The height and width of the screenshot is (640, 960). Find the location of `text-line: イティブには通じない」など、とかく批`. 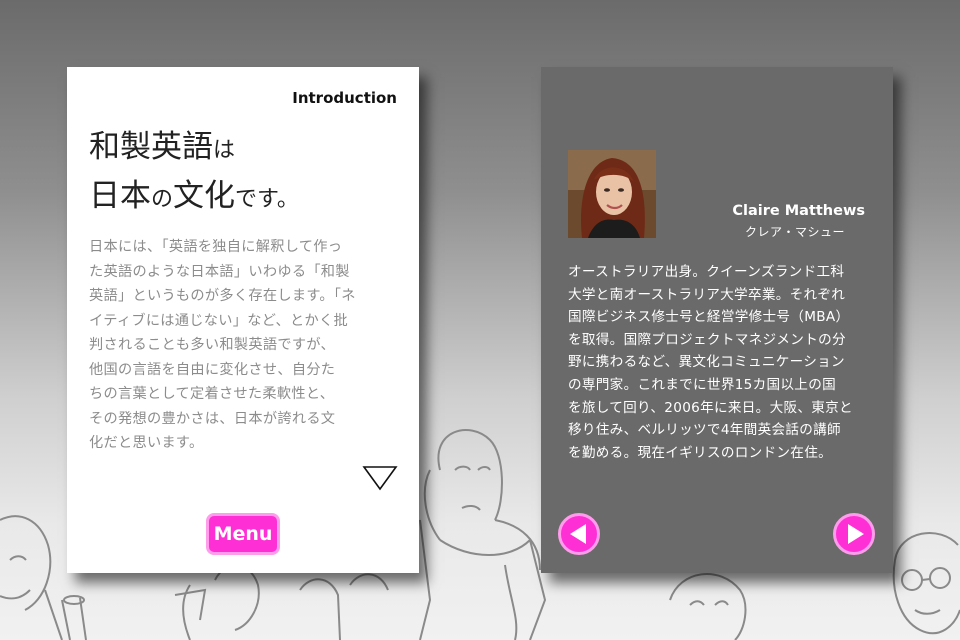

text-line: イティブには通じない」など、とかく批 is located at coordinates (218, 320).